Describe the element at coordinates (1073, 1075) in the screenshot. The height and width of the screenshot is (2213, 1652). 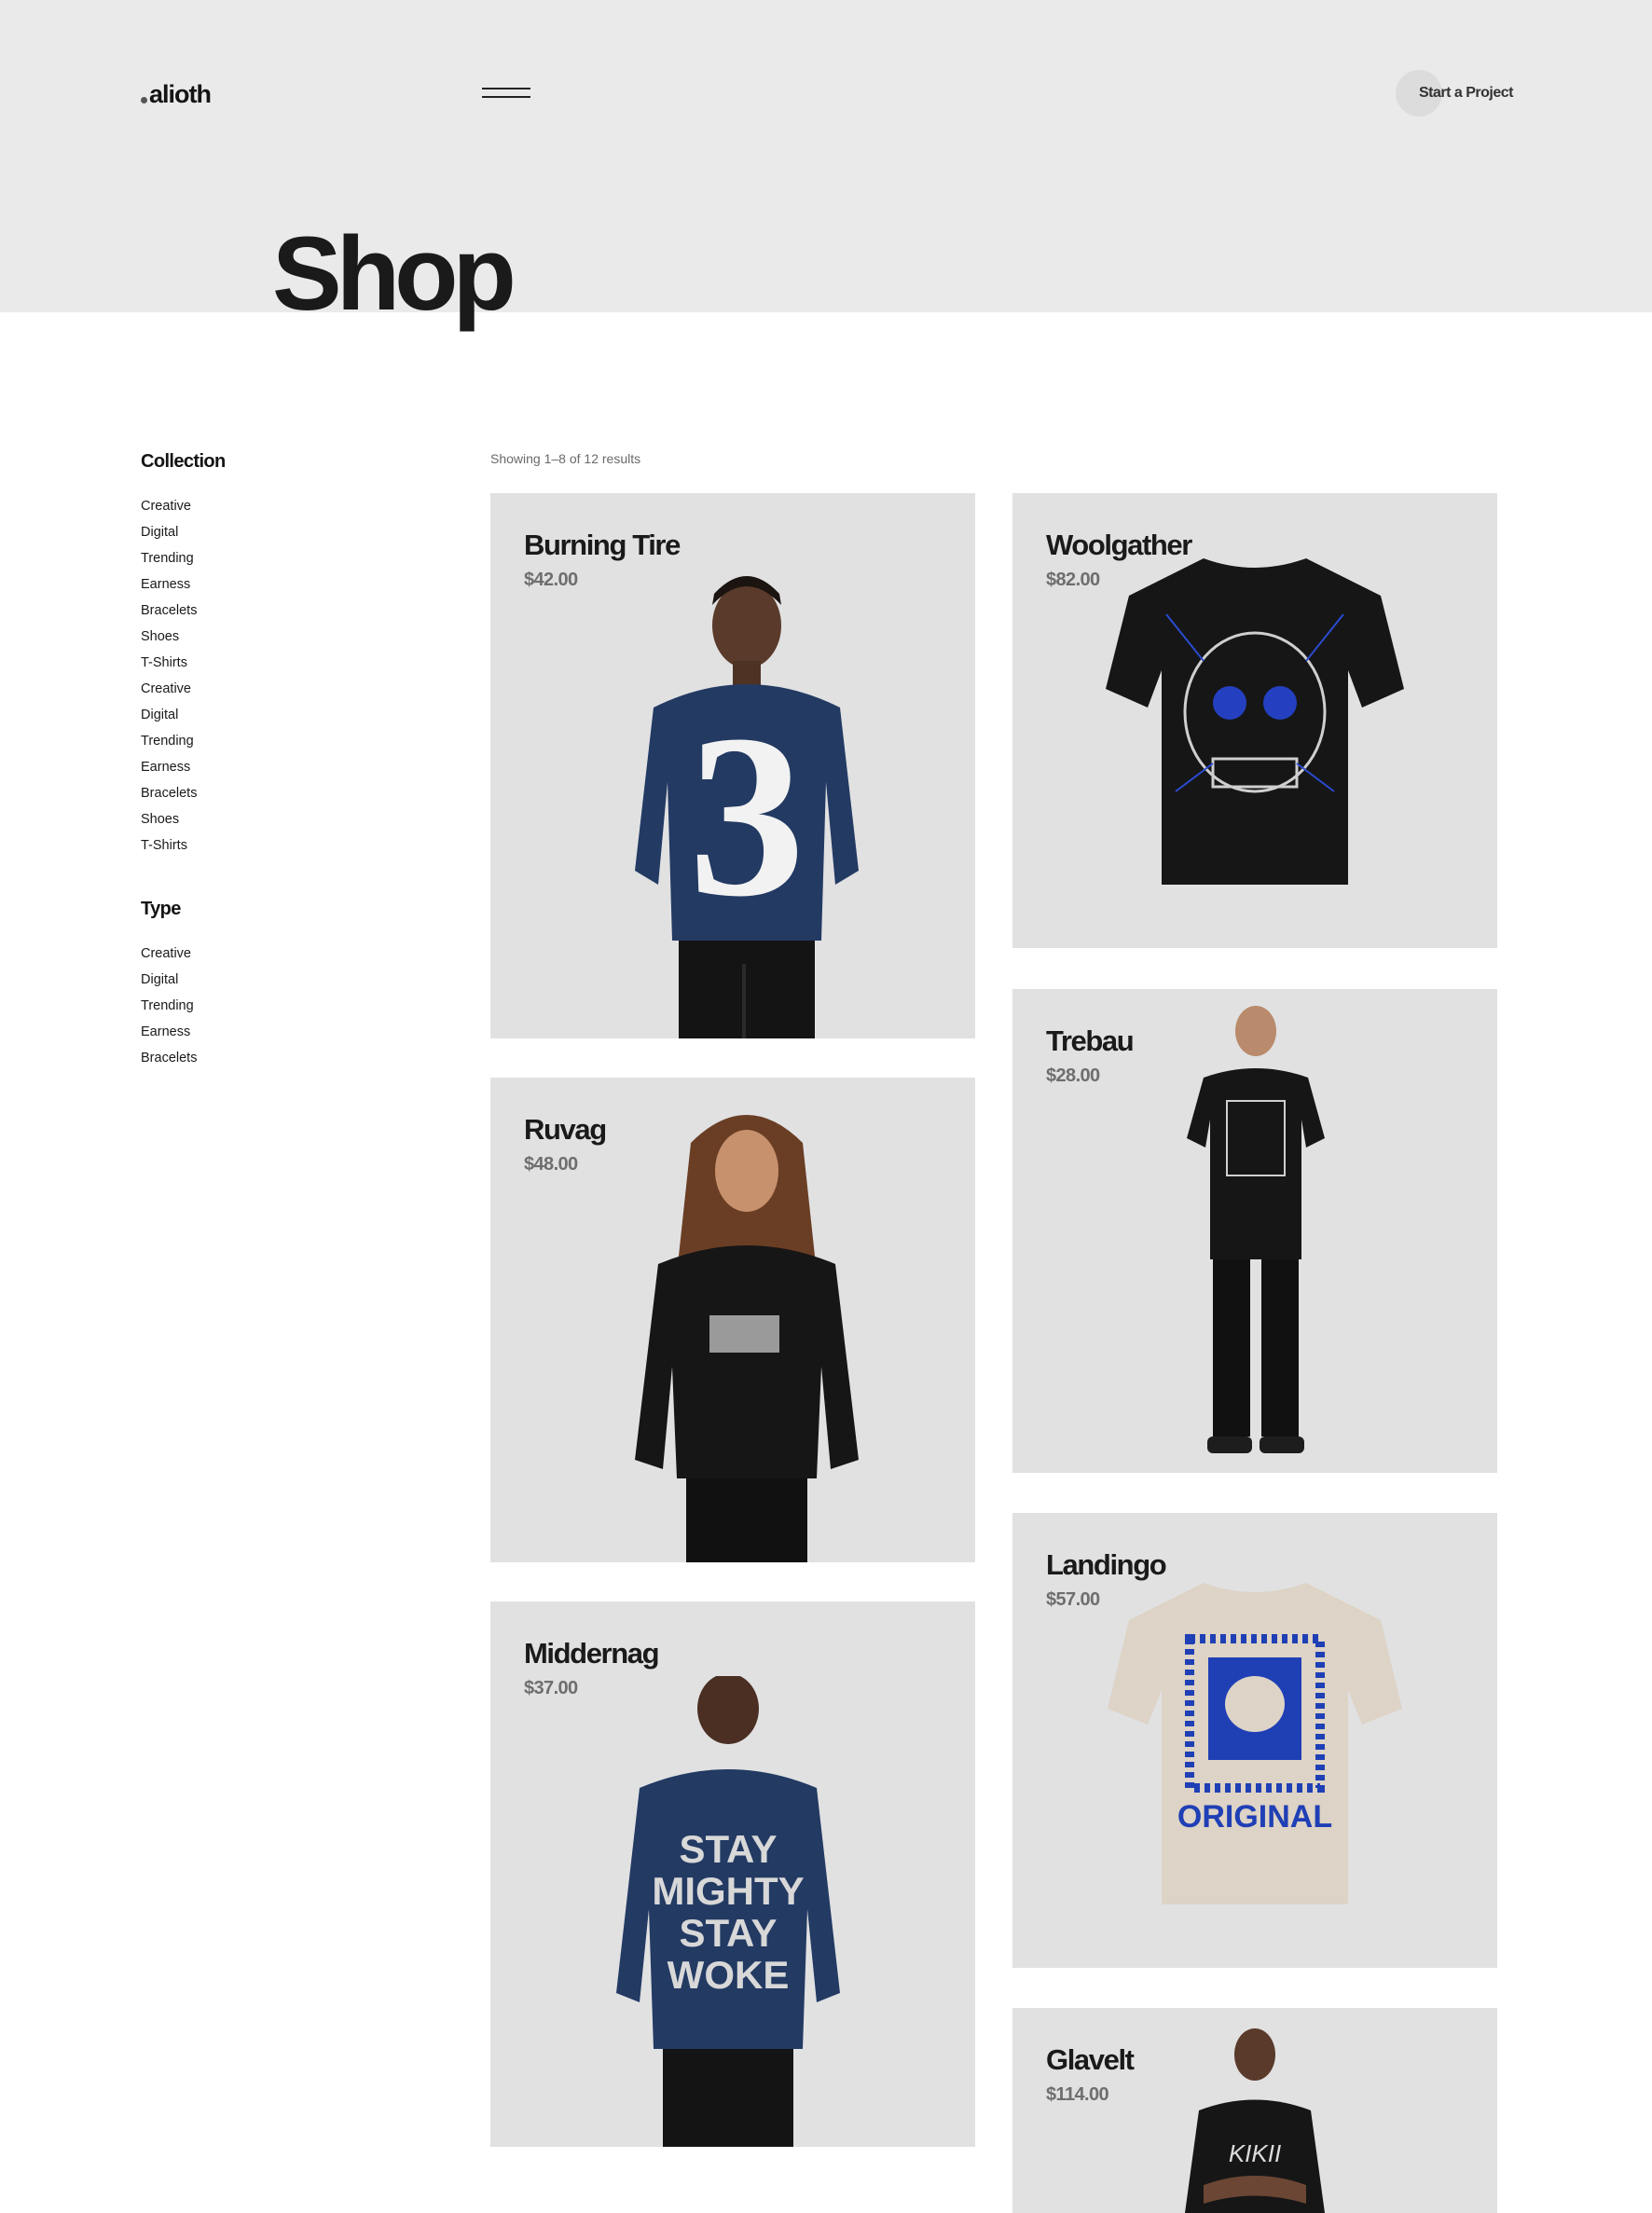
I see `product-price: $28.00` at that location.